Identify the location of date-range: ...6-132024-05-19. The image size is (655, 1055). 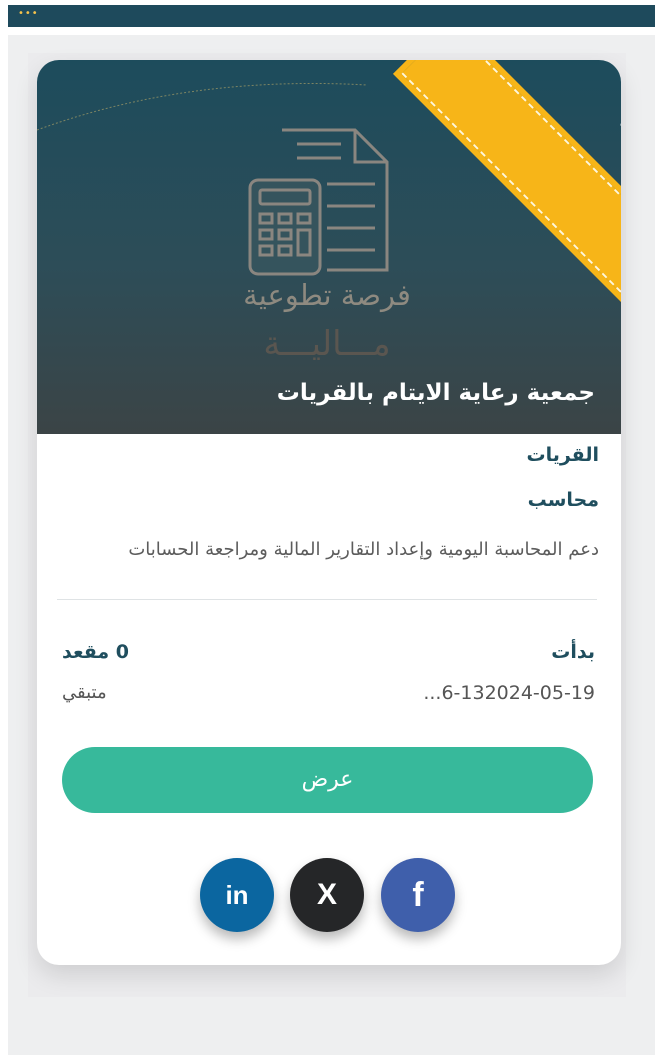
(502, 693).